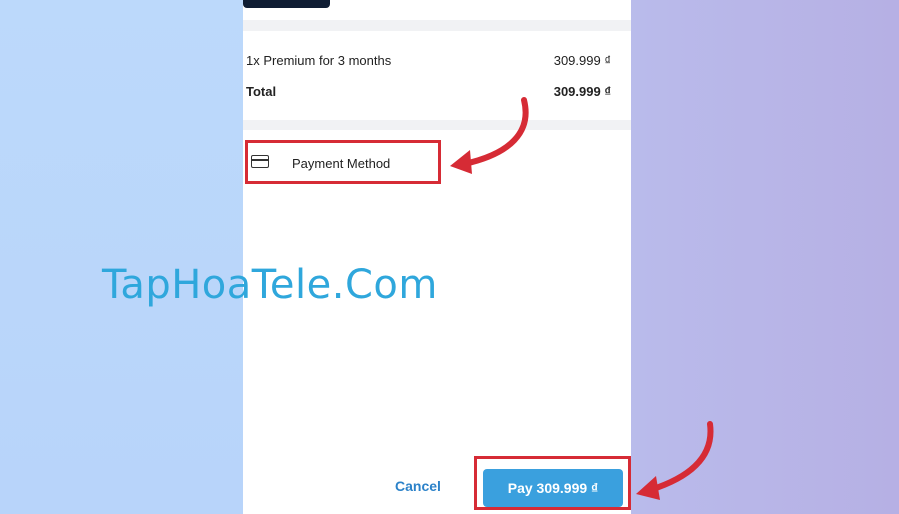 Image resolution: width=899 pixels, height=514 pixels. I want to click on order-item-row: 1x Premium for 3 months 309.999 ₫, so click(428, 60).